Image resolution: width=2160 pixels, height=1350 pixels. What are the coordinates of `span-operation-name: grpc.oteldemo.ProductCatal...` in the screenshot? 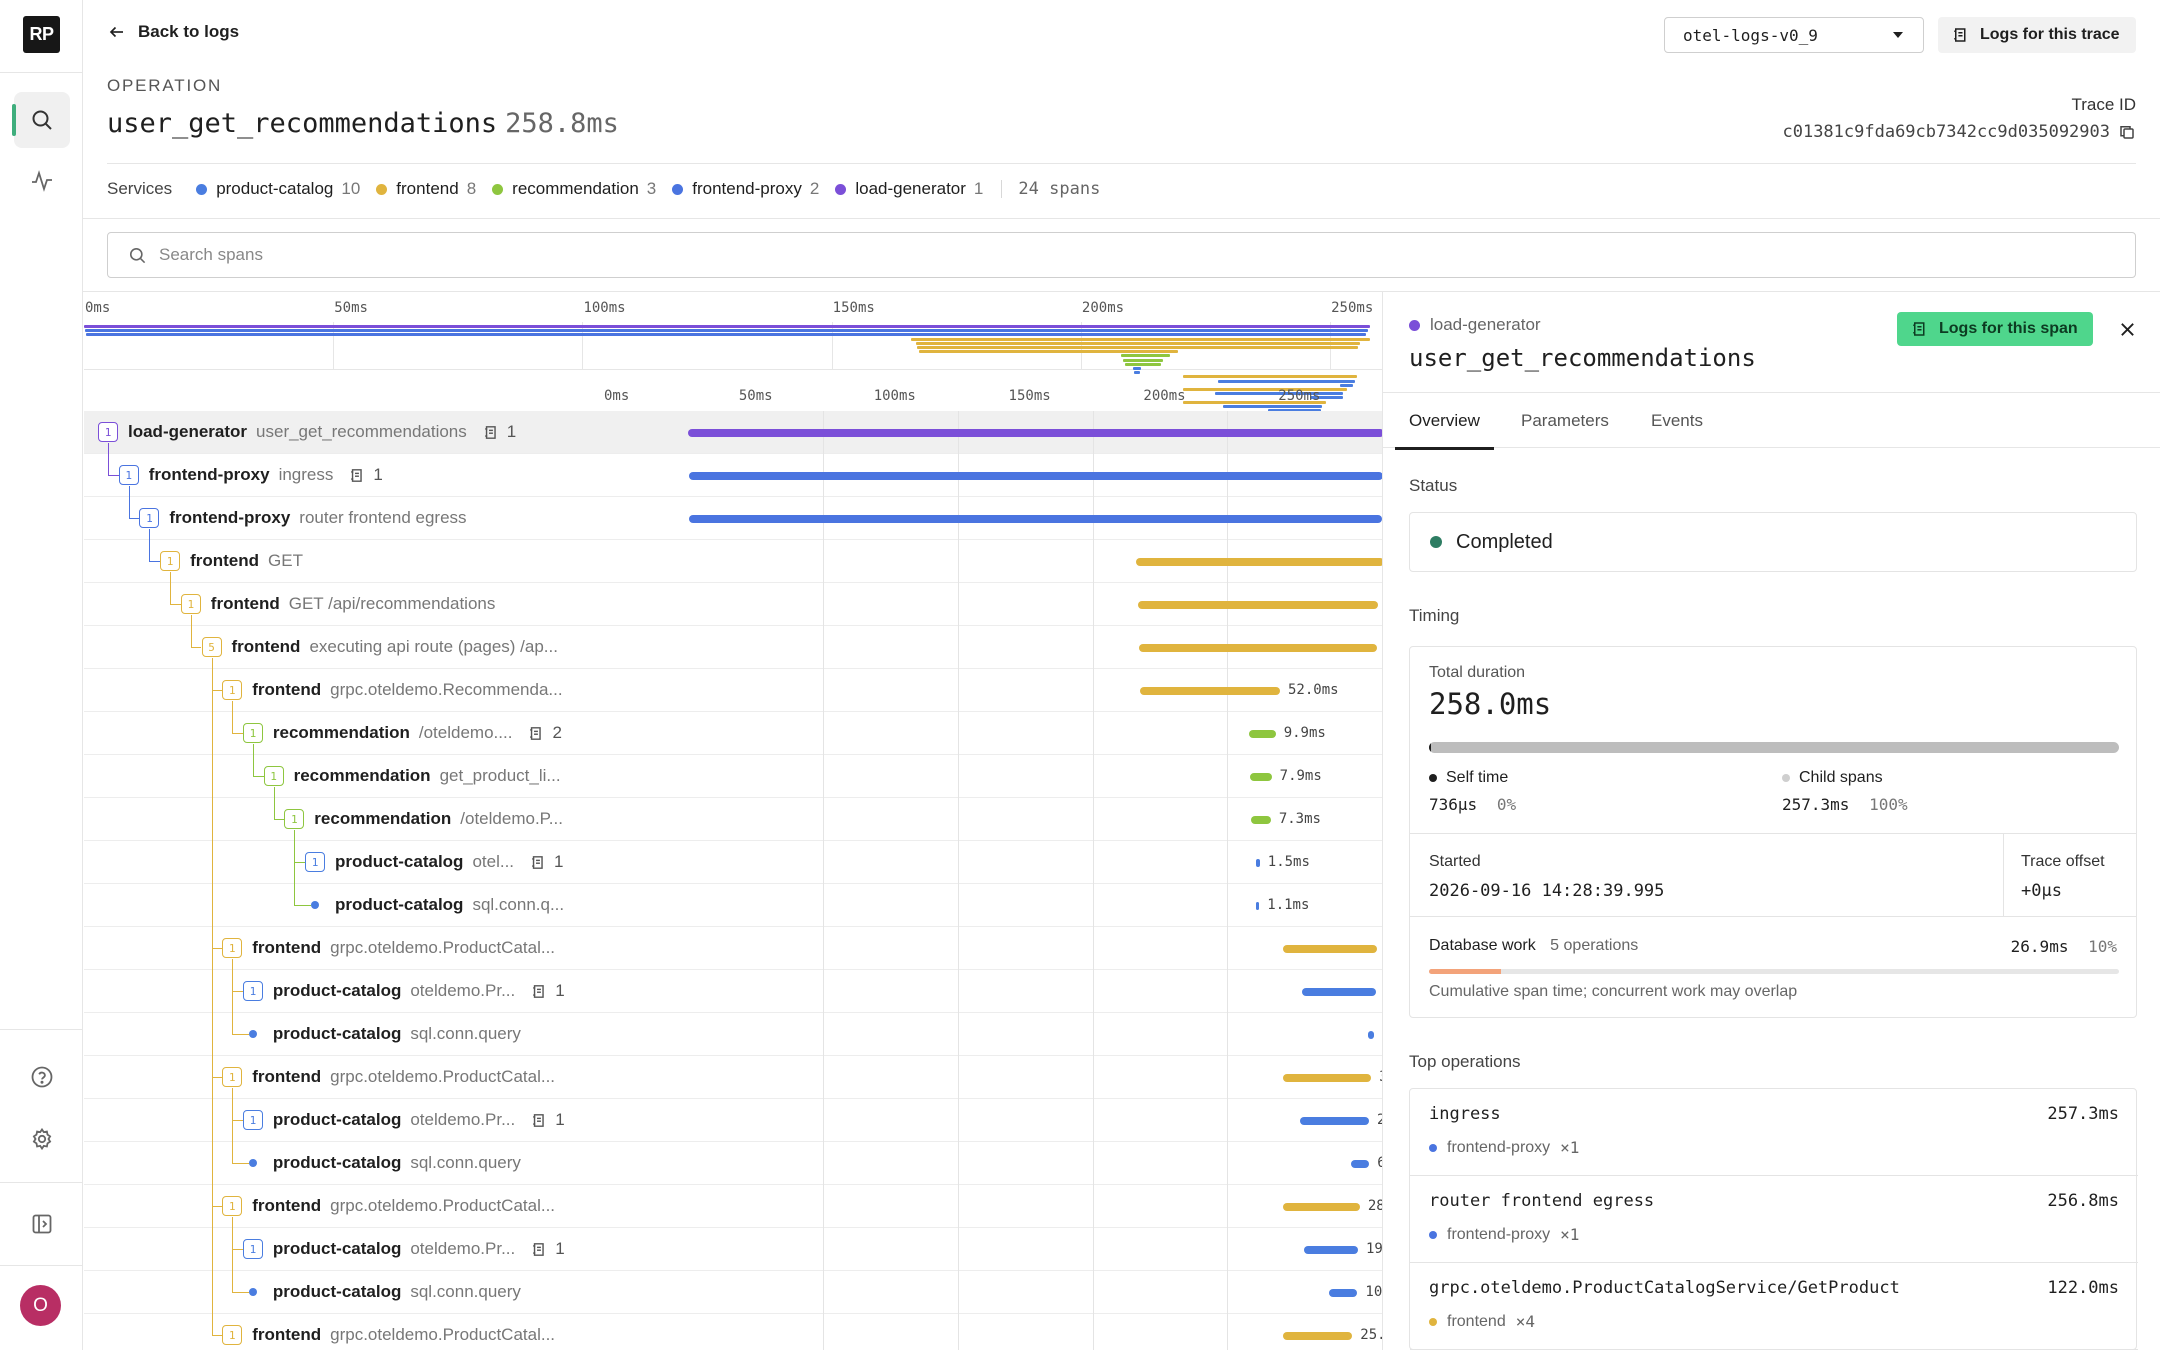 It's located at (443, 1076).